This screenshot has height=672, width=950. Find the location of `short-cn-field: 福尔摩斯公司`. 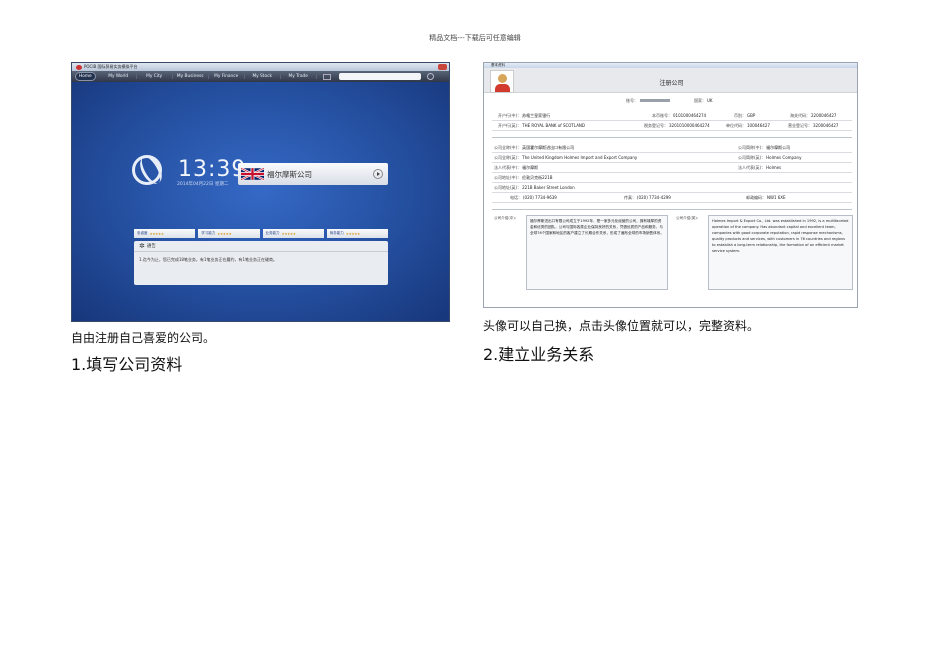

short-cn-field: 福尔摩斯公司 is located at coordinates (778, 148).